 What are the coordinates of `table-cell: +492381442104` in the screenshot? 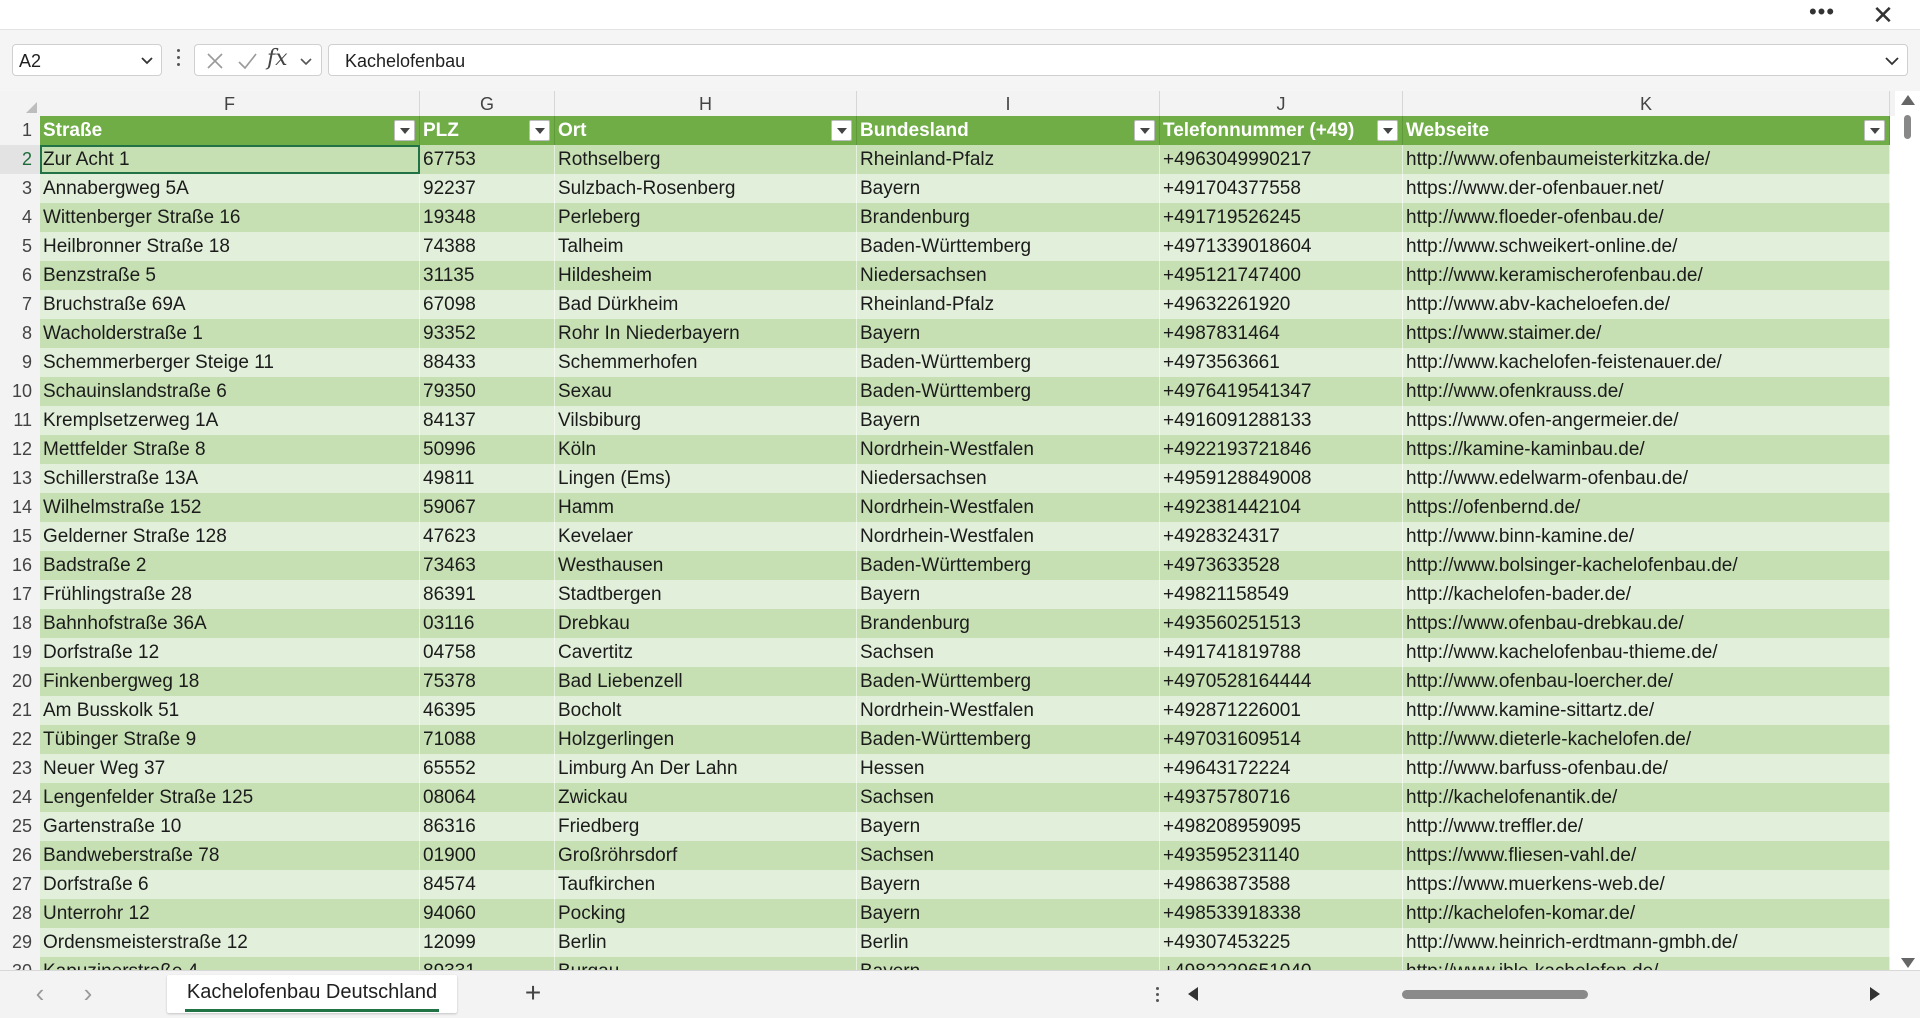 It's located at (1281, 507).